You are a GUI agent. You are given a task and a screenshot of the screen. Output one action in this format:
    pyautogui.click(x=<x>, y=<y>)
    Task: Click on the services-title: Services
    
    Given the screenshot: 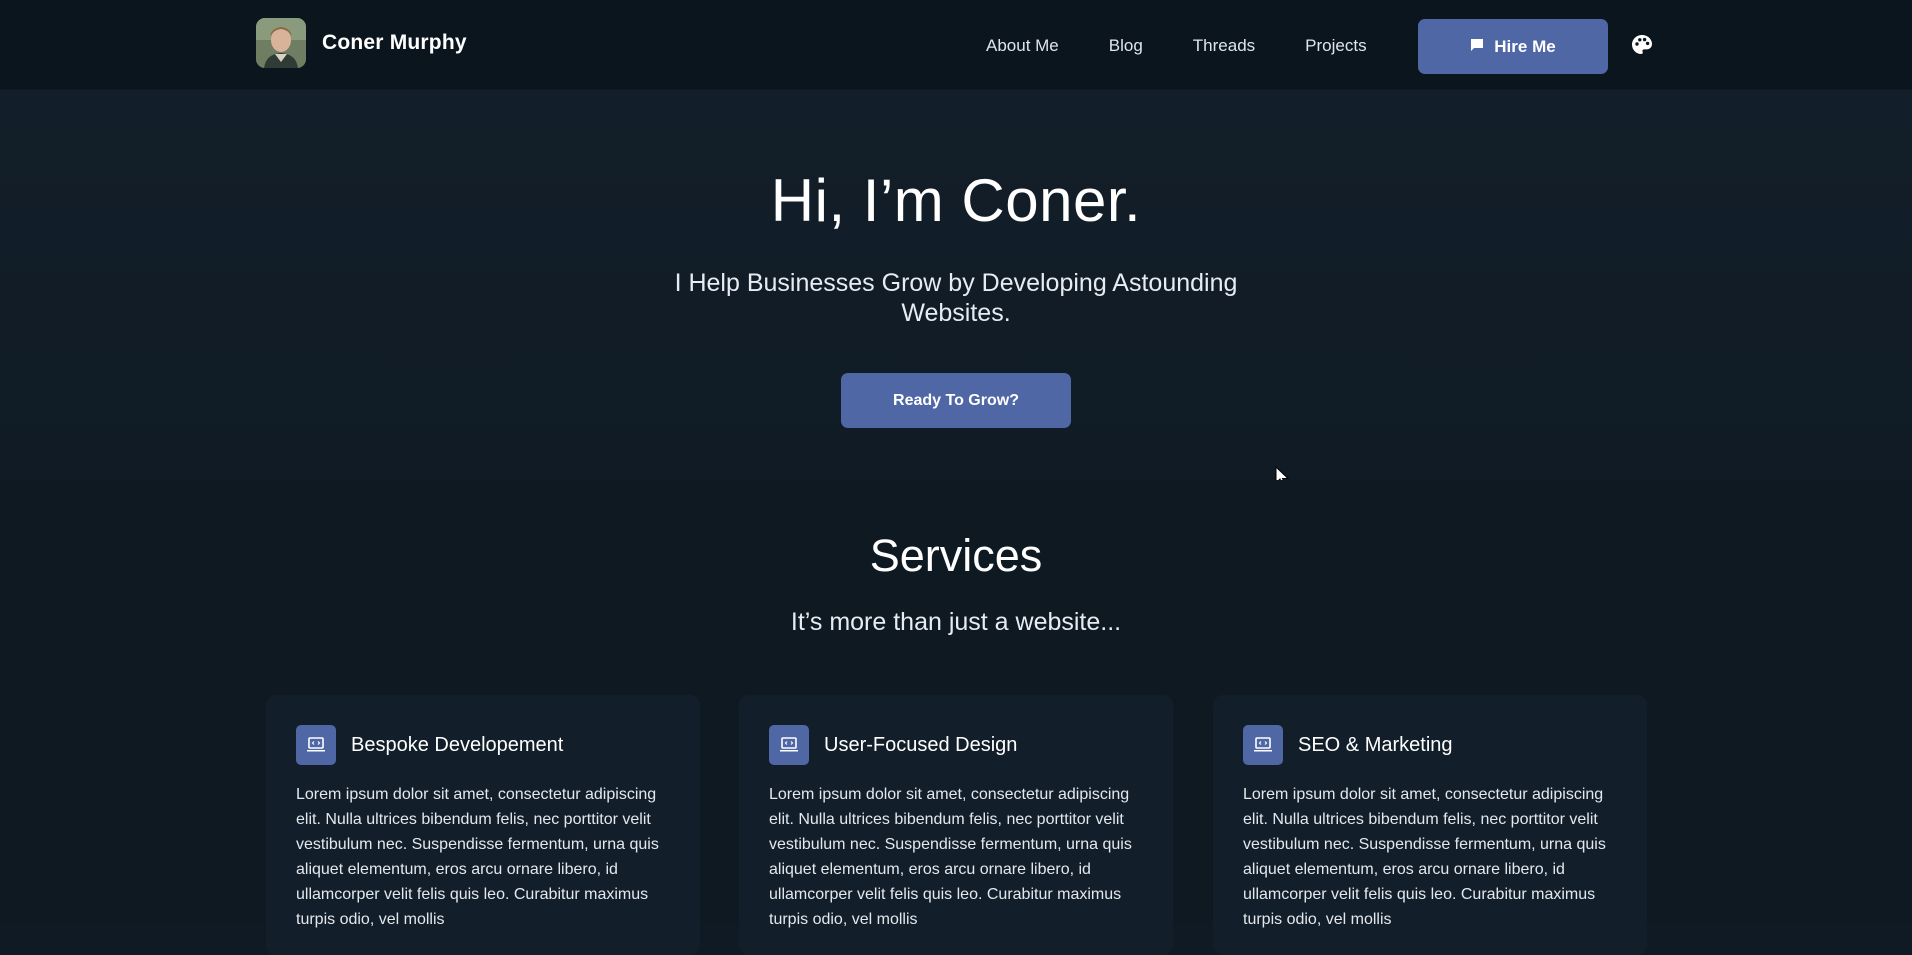 What is the action you would take?
    pyautogui.click(x=956, y=555)
    